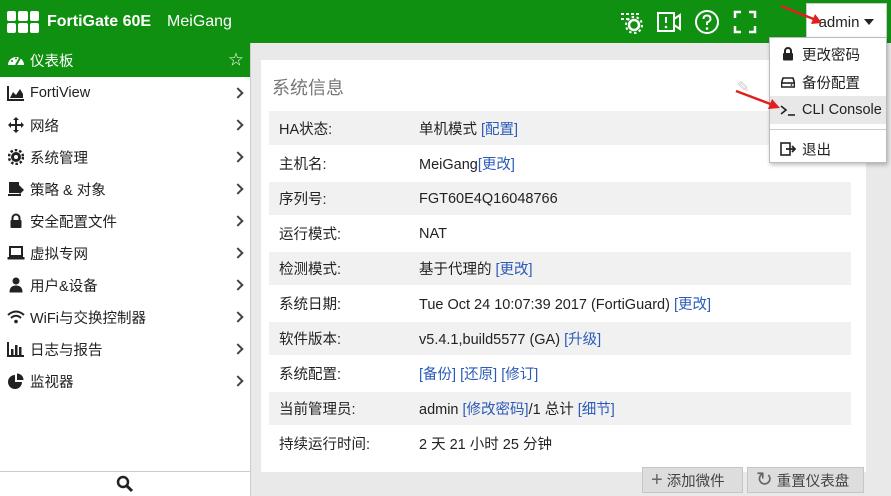  I want to click on sidebar-item-wifi-switch: WiFi与交换控制器, so click(125, 317).